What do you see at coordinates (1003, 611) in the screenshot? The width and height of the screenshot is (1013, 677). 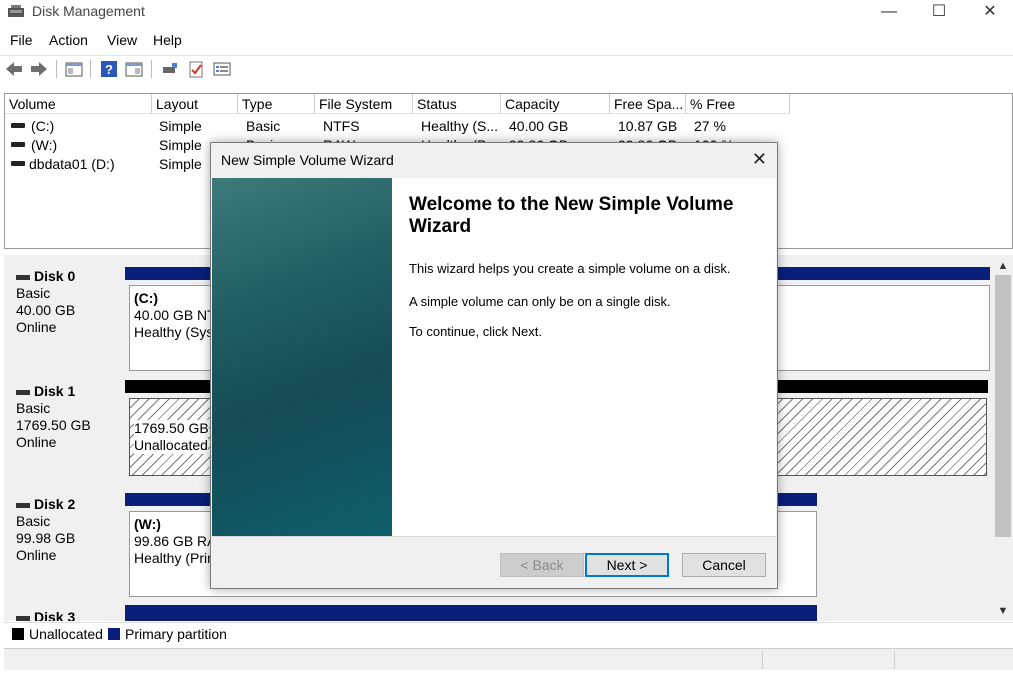 I see `scroll-down-icon: ▼` at bounding box center [1003, 611].